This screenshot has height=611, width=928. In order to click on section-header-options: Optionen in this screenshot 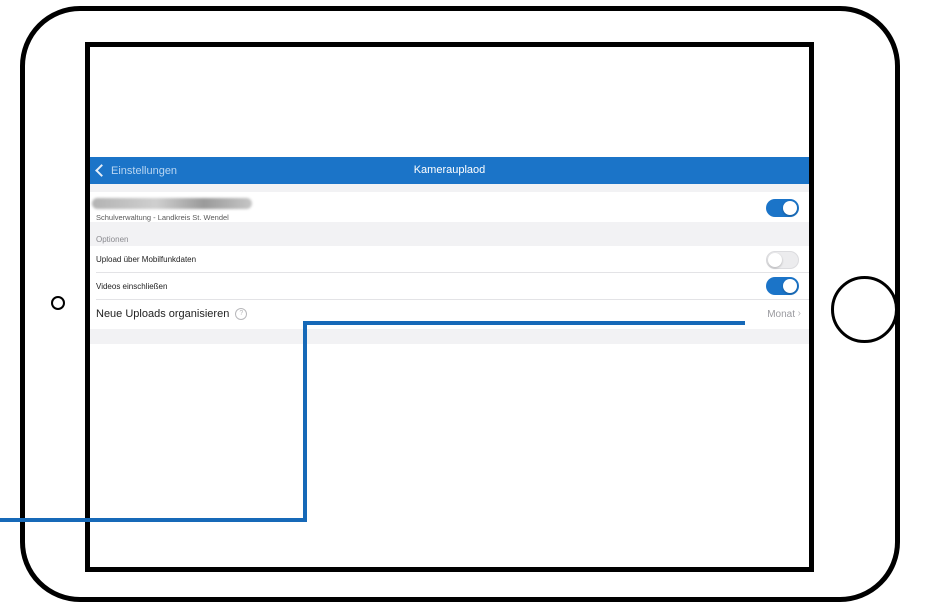, I will do `click(112, 239)`.